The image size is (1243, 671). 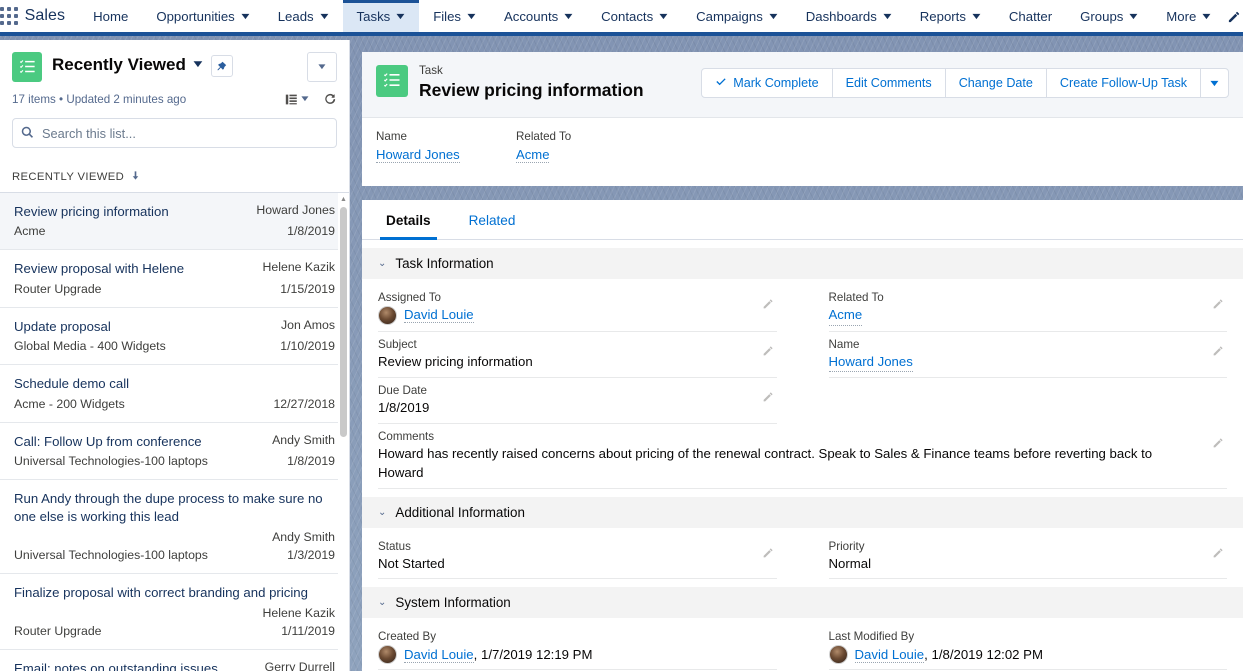 What do you see at coordinates (49, 16) in the screenshot?
I see `app-name-label: Sales` at bounding box center [49, 16].